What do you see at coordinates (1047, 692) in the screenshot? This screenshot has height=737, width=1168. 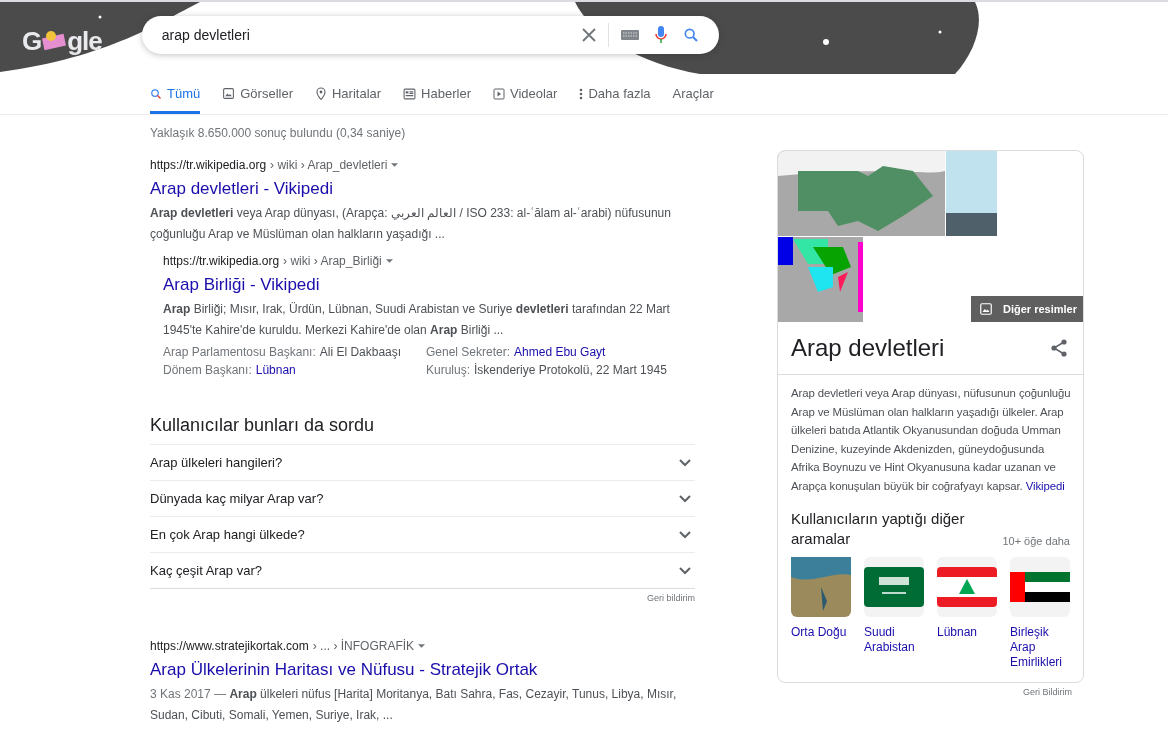 I see `feedback-link: Geri Bildirim` at bounding box center [1047, 692].